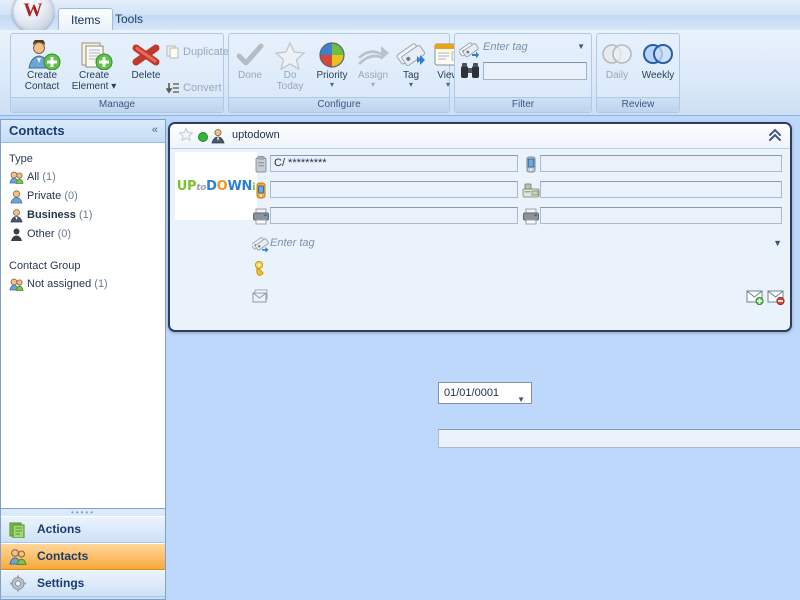  Describe the element at coordinates (87, 196) in the screenshot. I see `sidebar-item-private: Private (0)` at that location.